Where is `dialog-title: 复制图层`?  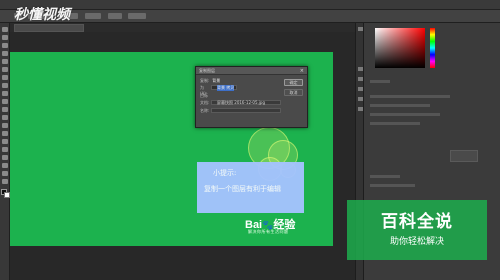 dialog-title: 复制图层 is located at coordinates (251, 71).